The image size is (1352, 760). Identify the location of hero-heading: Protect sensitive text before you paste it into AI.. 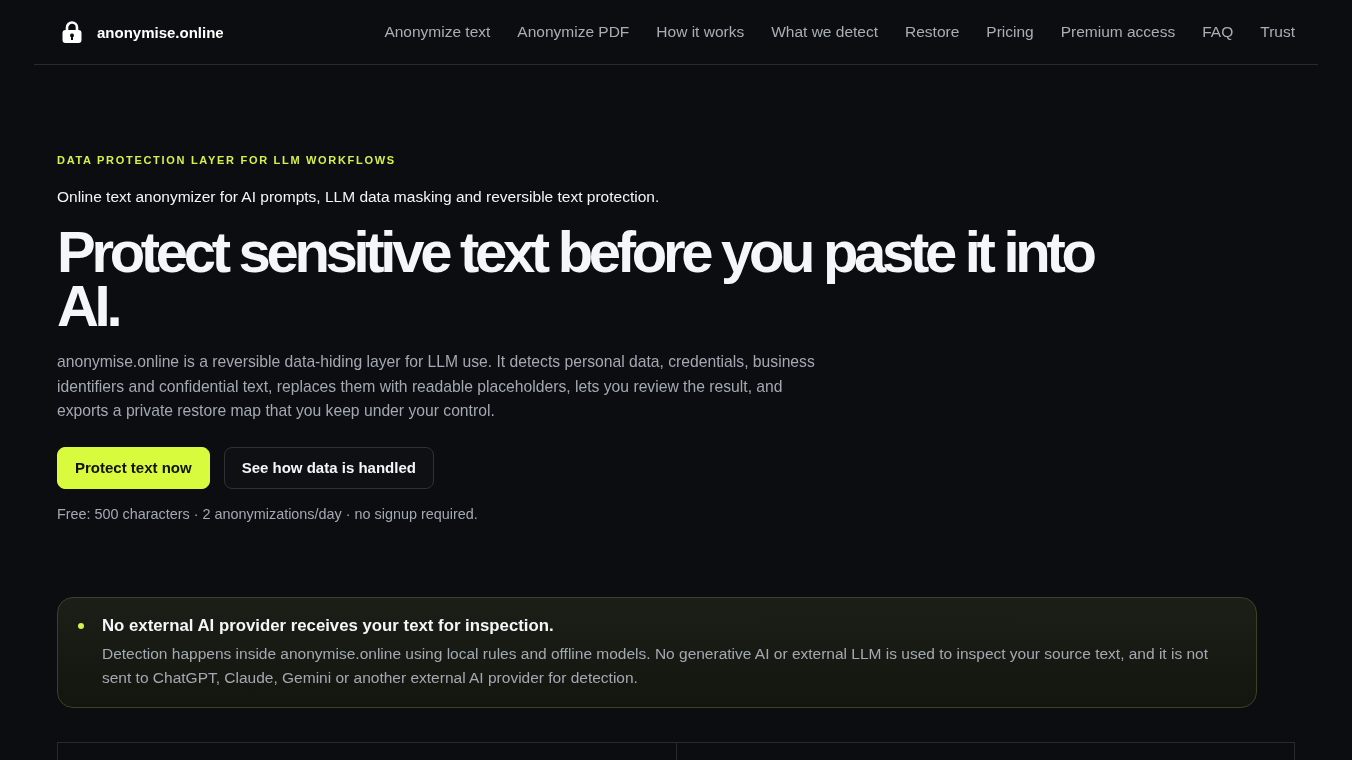
(576, 279).